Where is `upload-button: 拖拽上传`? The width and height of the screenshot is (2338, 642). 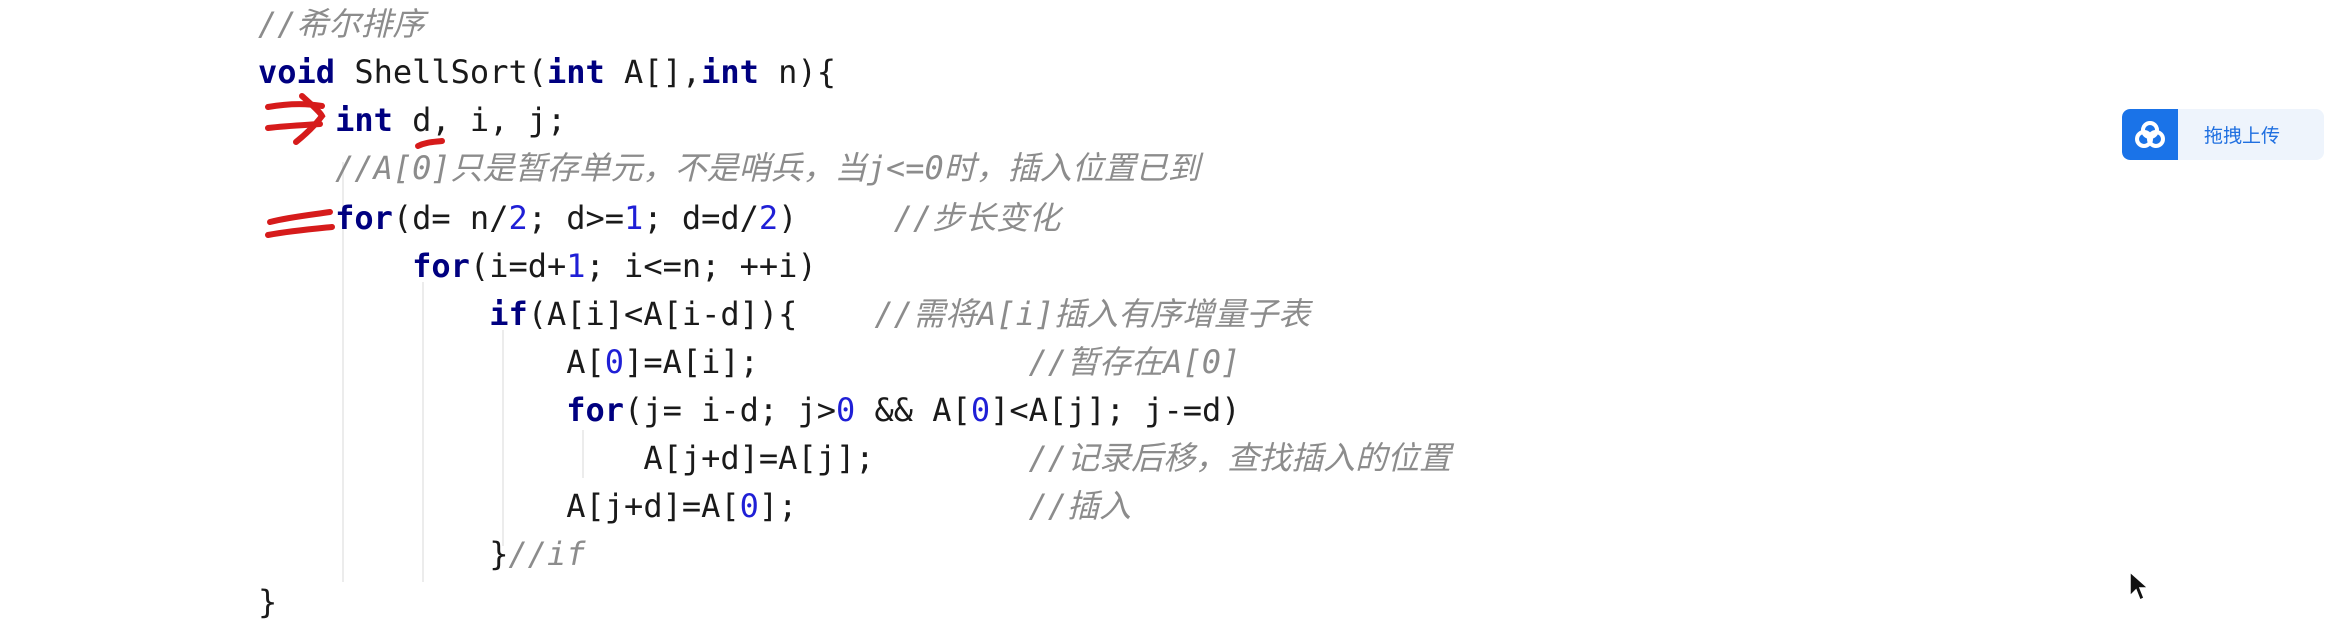
upload-button: 拖拽上传 is located at coordinates (2223, 134).